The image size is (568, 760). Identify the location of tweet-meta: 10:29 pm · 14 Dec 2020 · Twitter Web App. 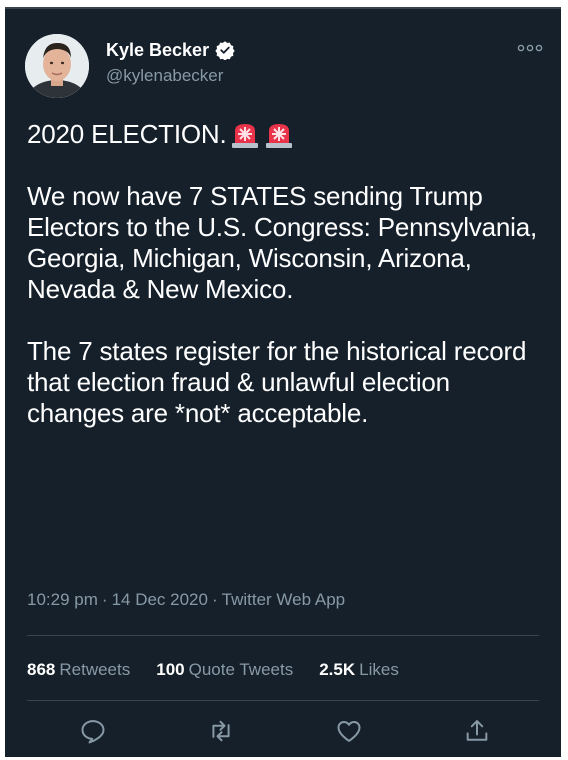
(186, 600).